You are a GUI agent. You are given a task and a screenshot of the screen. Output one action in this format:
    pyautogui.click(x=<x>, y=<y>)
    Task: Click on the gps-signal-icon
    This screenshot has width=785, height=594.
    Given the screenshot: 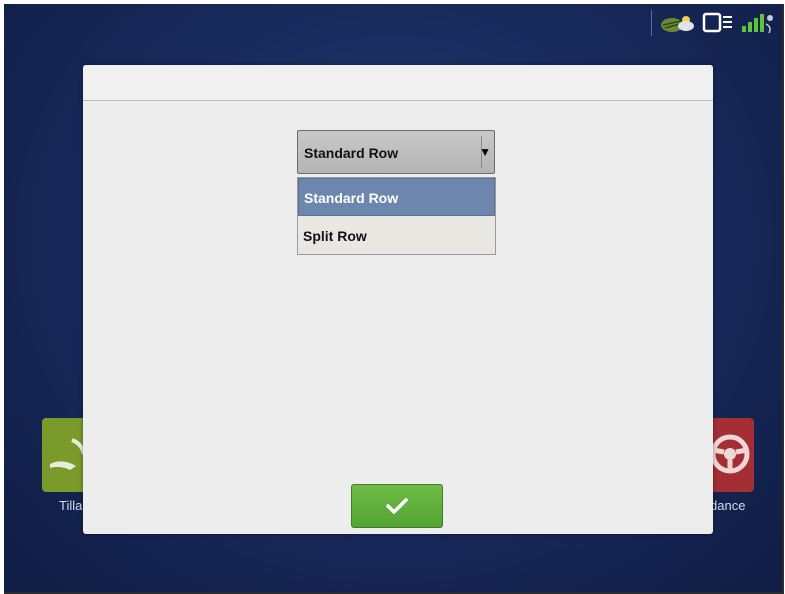 What is the action you would take?
    pyautogui.click(x=758, y=23)
    